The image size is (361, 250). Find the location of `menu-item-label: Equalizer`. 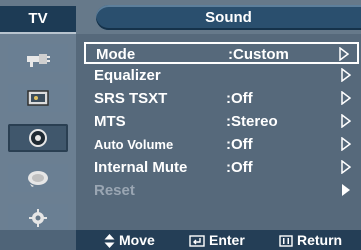

menu-item-label: Equalizer is located at coordinates (127, 75).